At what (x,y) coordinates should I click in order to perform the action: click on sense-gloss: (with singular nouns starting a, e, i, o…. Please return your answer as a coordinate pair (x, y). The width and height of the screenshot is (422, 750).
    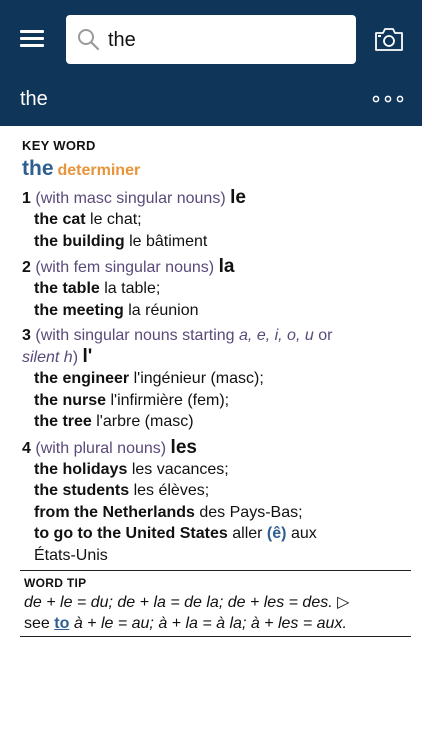
    Looking at the image, I should click on (177, 346).